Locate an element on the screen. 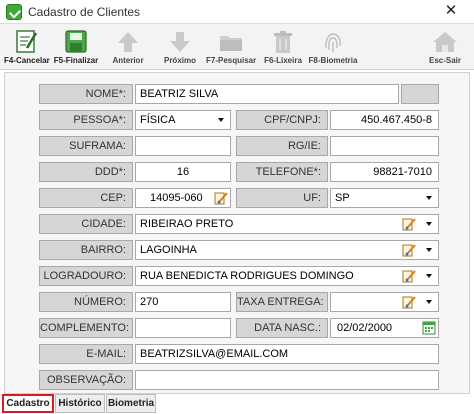 This screenshot has height=414, width=474. exit-button: Esc-Sair is located at coordinates (445, 47).